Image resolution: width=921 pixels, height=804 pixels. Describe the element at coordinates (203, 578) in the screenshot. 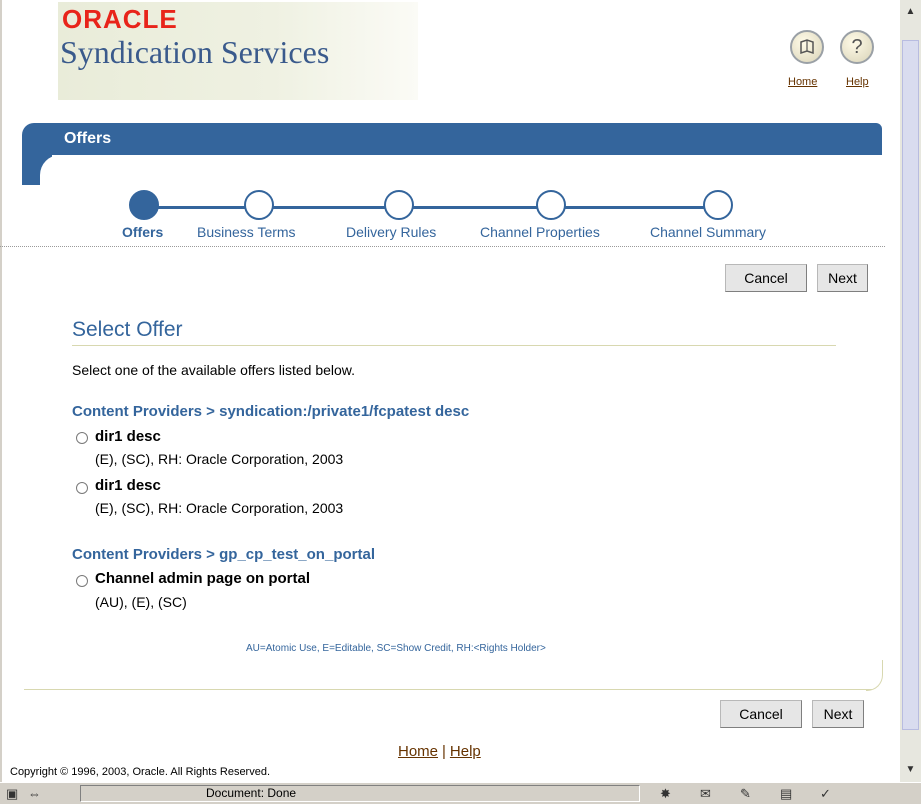

I see `offer-name: Channel admin page on portal` at that location.